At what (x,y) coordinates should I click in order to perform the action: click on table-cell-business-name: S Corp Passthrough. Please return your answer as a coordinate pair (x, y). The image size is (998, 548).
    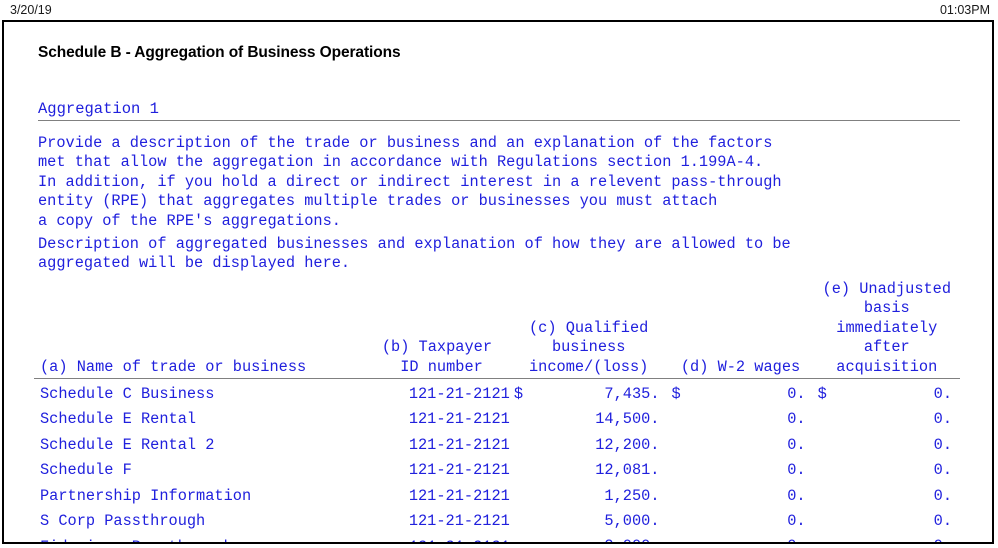
    Looking at the image, I should click on (123, 521).